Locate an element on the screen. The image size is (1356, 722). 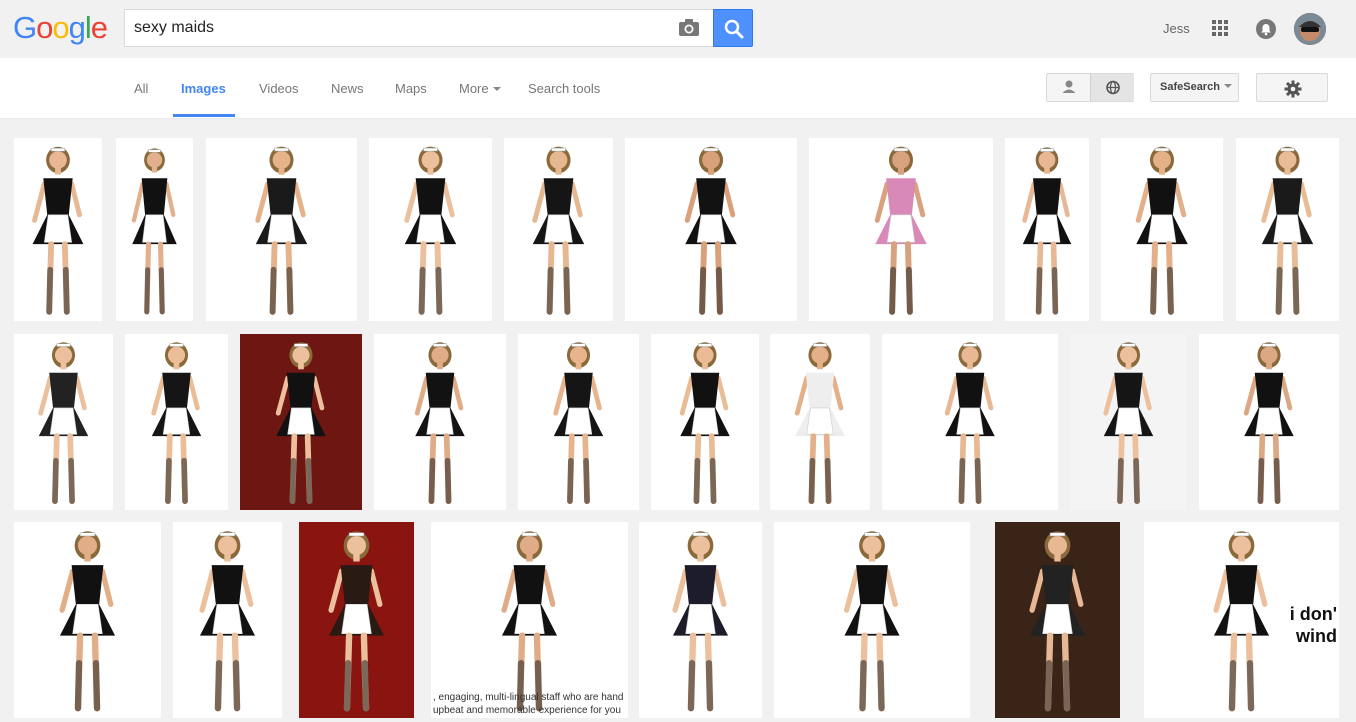
account-avatar is located at coordinates (1310, 29).